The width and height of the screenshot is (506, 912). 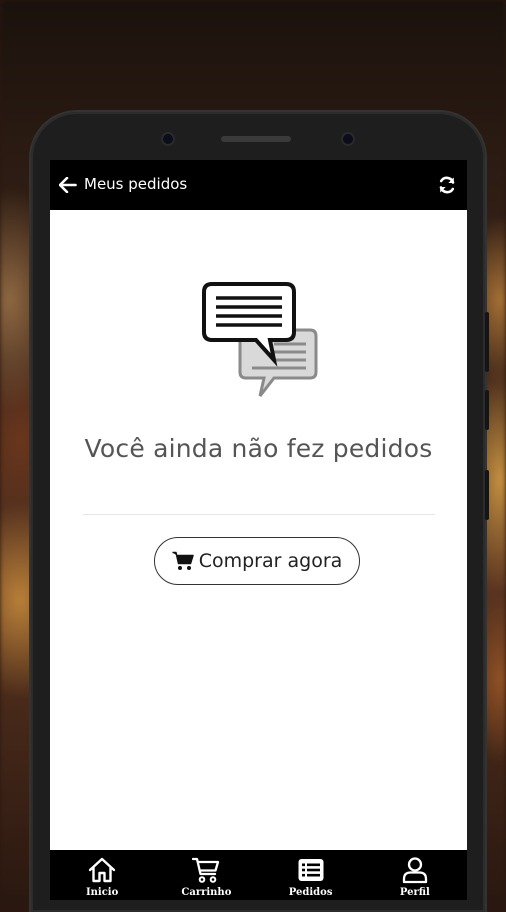 I want to click on empty-state-message: Você ainda não fez pedidos, so click(x=258, y=448).